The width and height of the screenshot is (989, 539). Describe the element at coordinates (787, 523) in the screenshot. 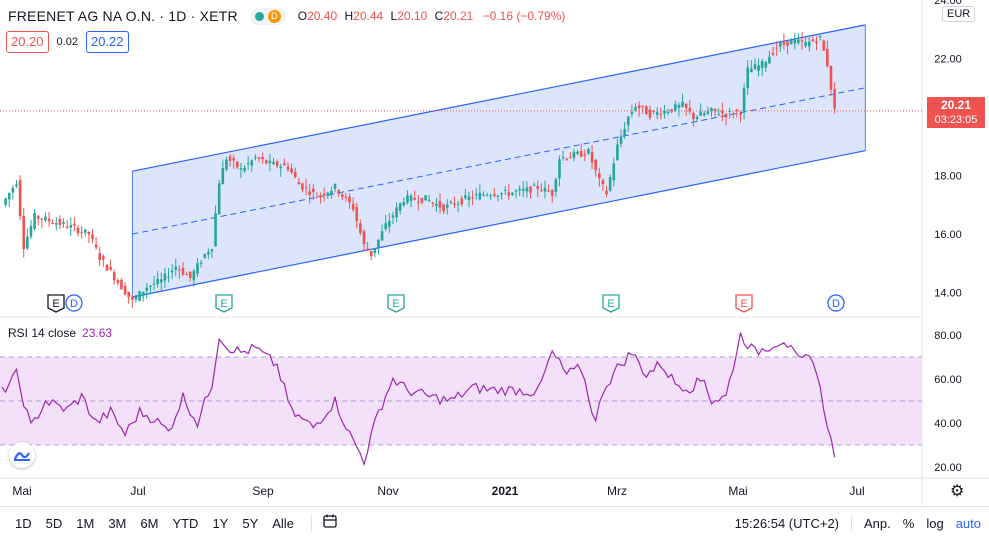

I see `clock-display: 15:26:54 (UTC+2)` at that location.